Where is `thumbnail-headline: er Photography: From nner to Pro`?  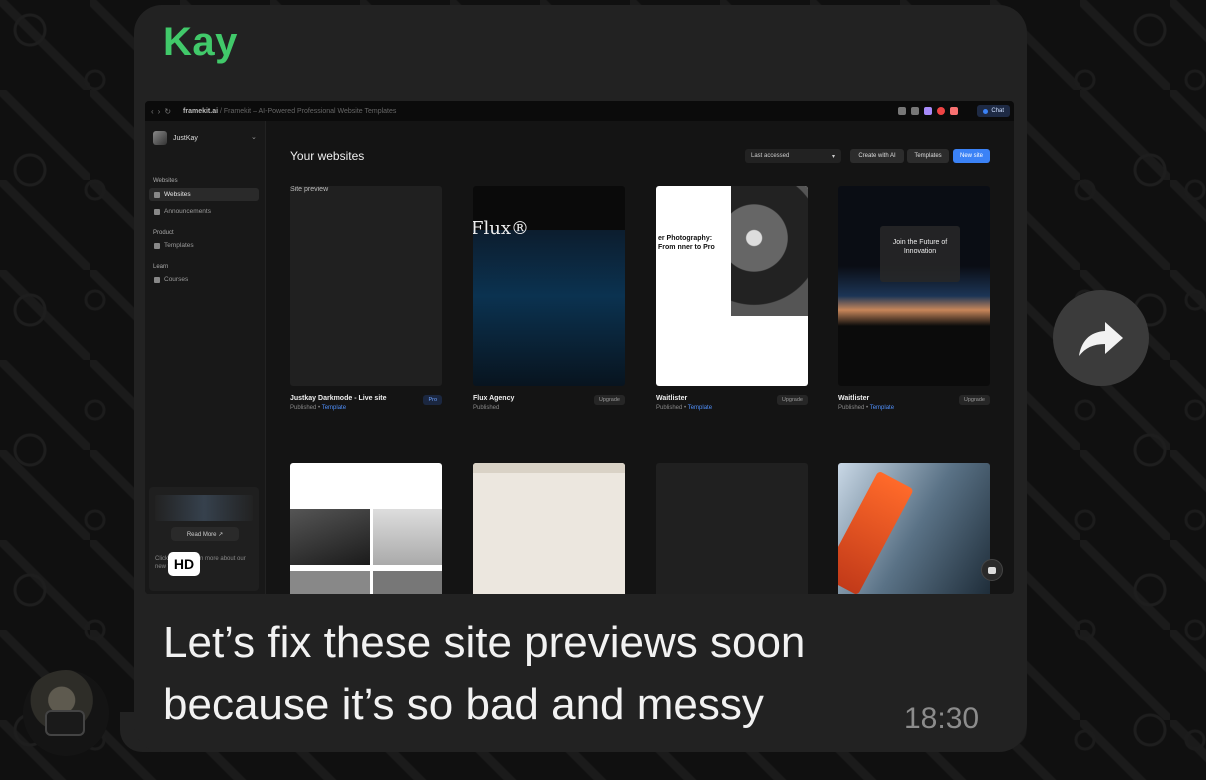
thumbnail-headline: er Photography: From nner to Pro is located at coordinates (686, 243).